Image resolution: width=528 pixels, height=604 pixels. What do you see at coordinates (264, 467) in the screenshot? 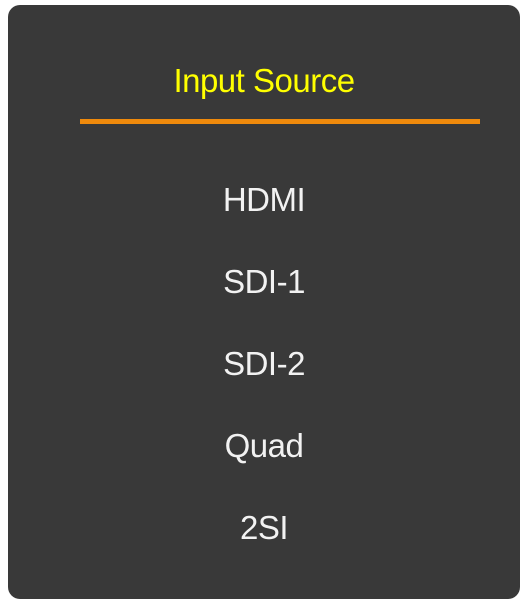
I see `input-option-quad: Quad` at bounding box center [264, 467].